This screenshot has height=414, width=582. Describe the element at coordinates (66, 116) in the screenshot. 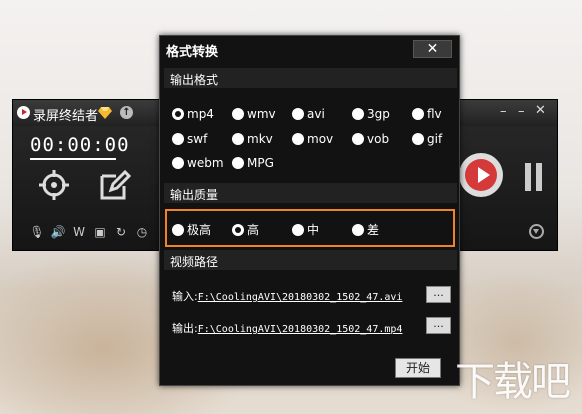

I see `recorder-title: 录屏终结者` at that location.